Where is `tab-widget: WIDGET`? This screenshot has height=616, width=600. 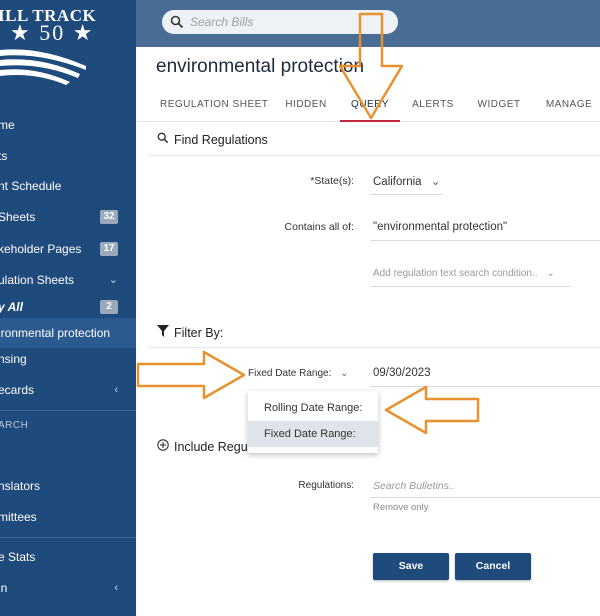
tab-widget: WIDGET is located at coordinates (499, 107).